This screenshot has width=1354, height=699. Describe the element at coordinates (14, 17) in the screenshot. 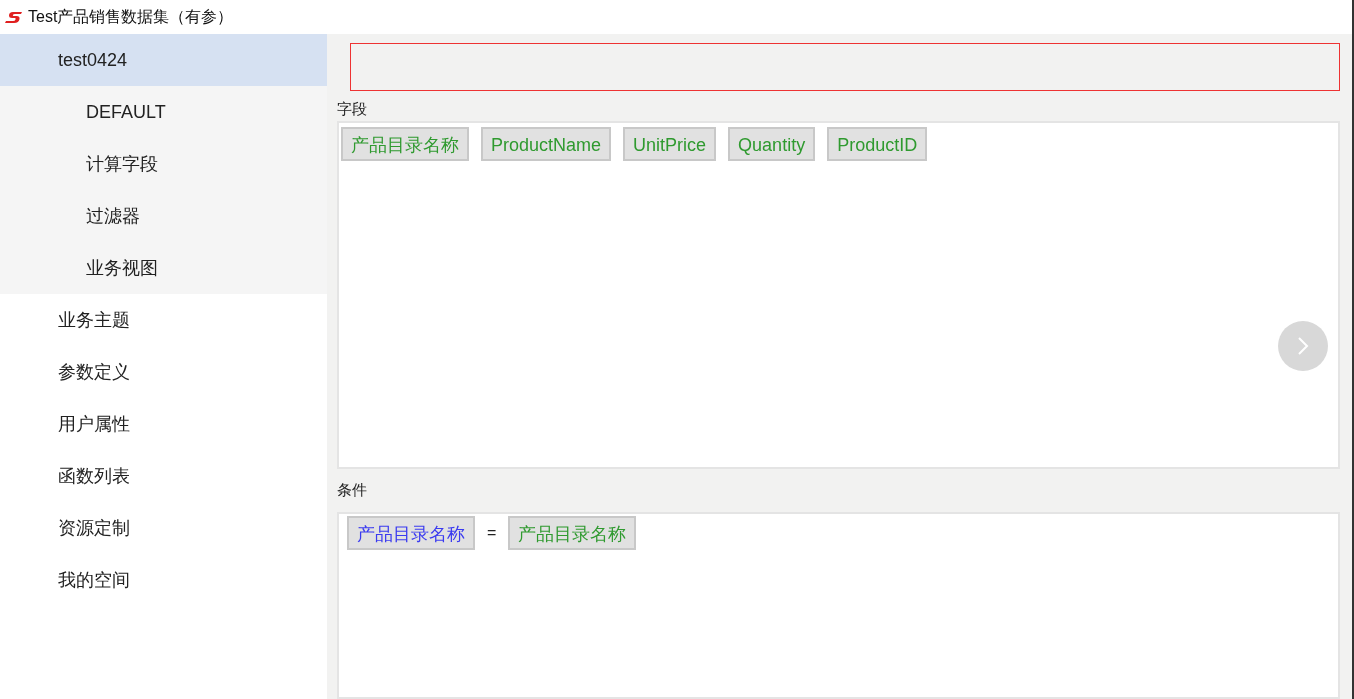

I see `app-logo-icon` at that location.